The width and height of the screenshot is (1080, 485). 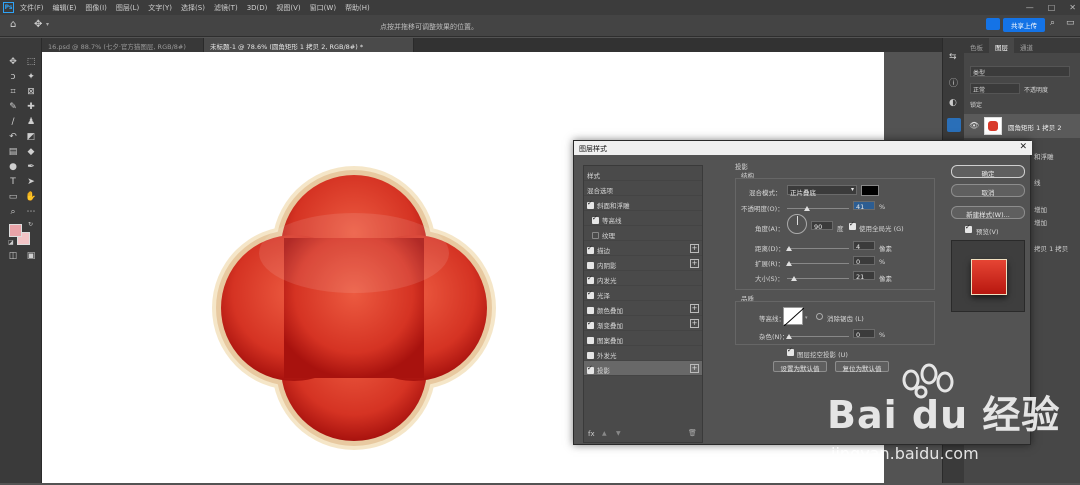 I want to click on noise-input: 0, so click(x=864, y=334).